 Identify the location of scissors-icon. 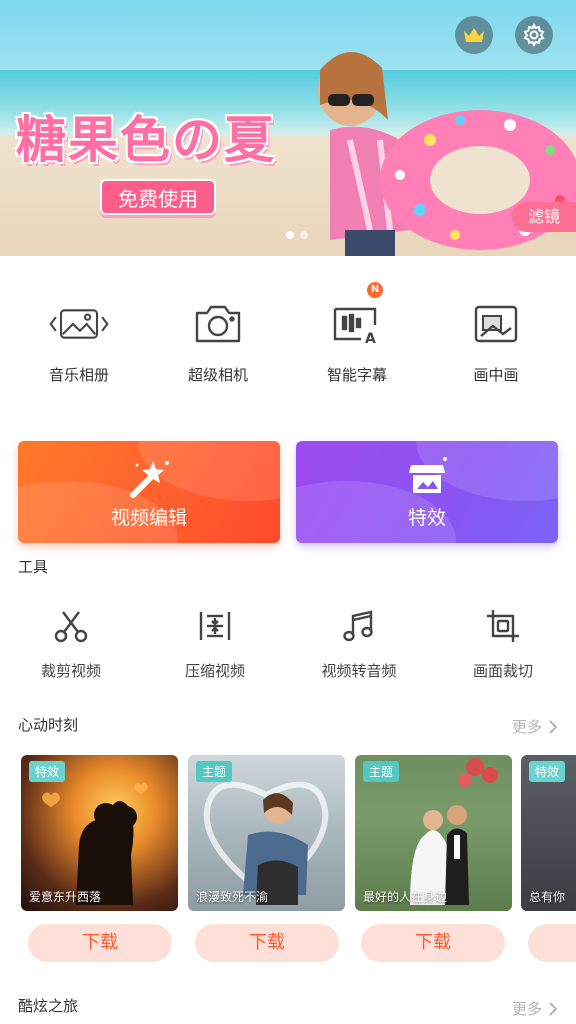
(71, 627).